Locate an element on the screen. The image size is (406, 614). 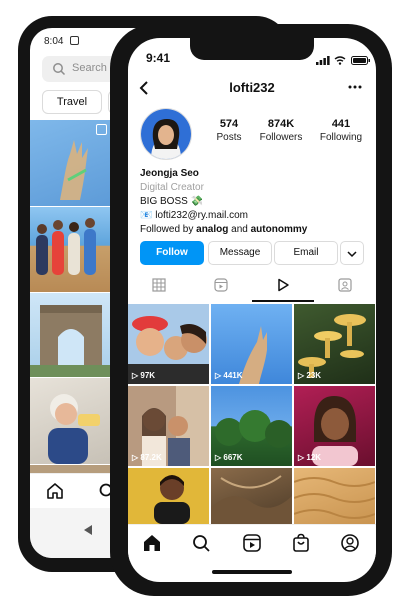
followed-by: Followed by analog and autonommy is located at coordinates (223, 229).